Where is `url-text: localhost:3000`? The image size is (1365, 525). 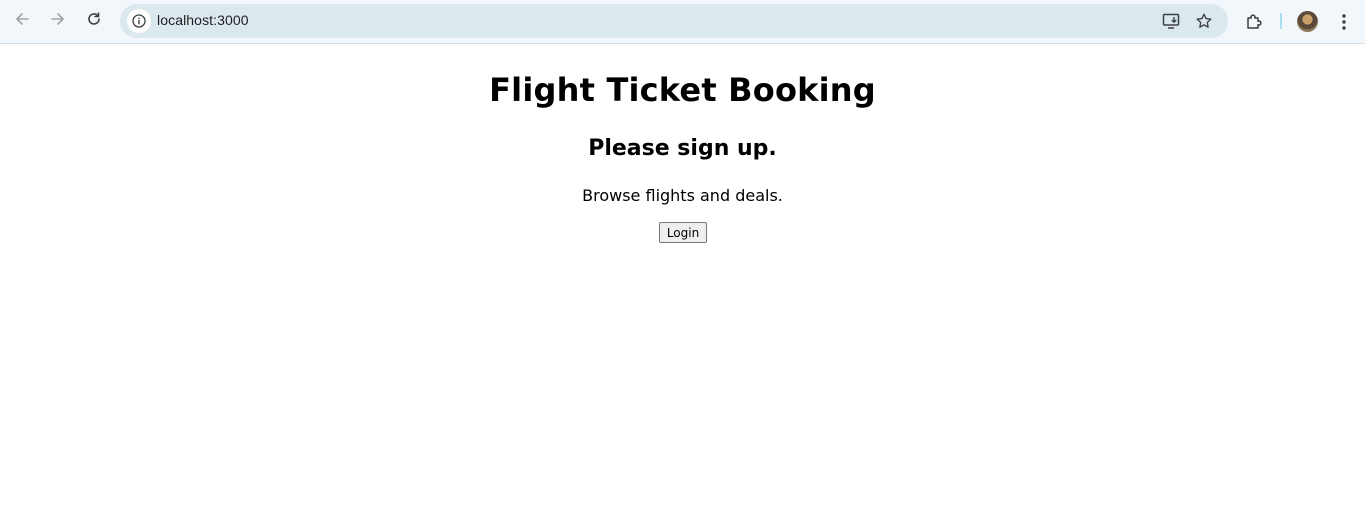
url-text: localhost:3000 is located at coordinates (203, 20).